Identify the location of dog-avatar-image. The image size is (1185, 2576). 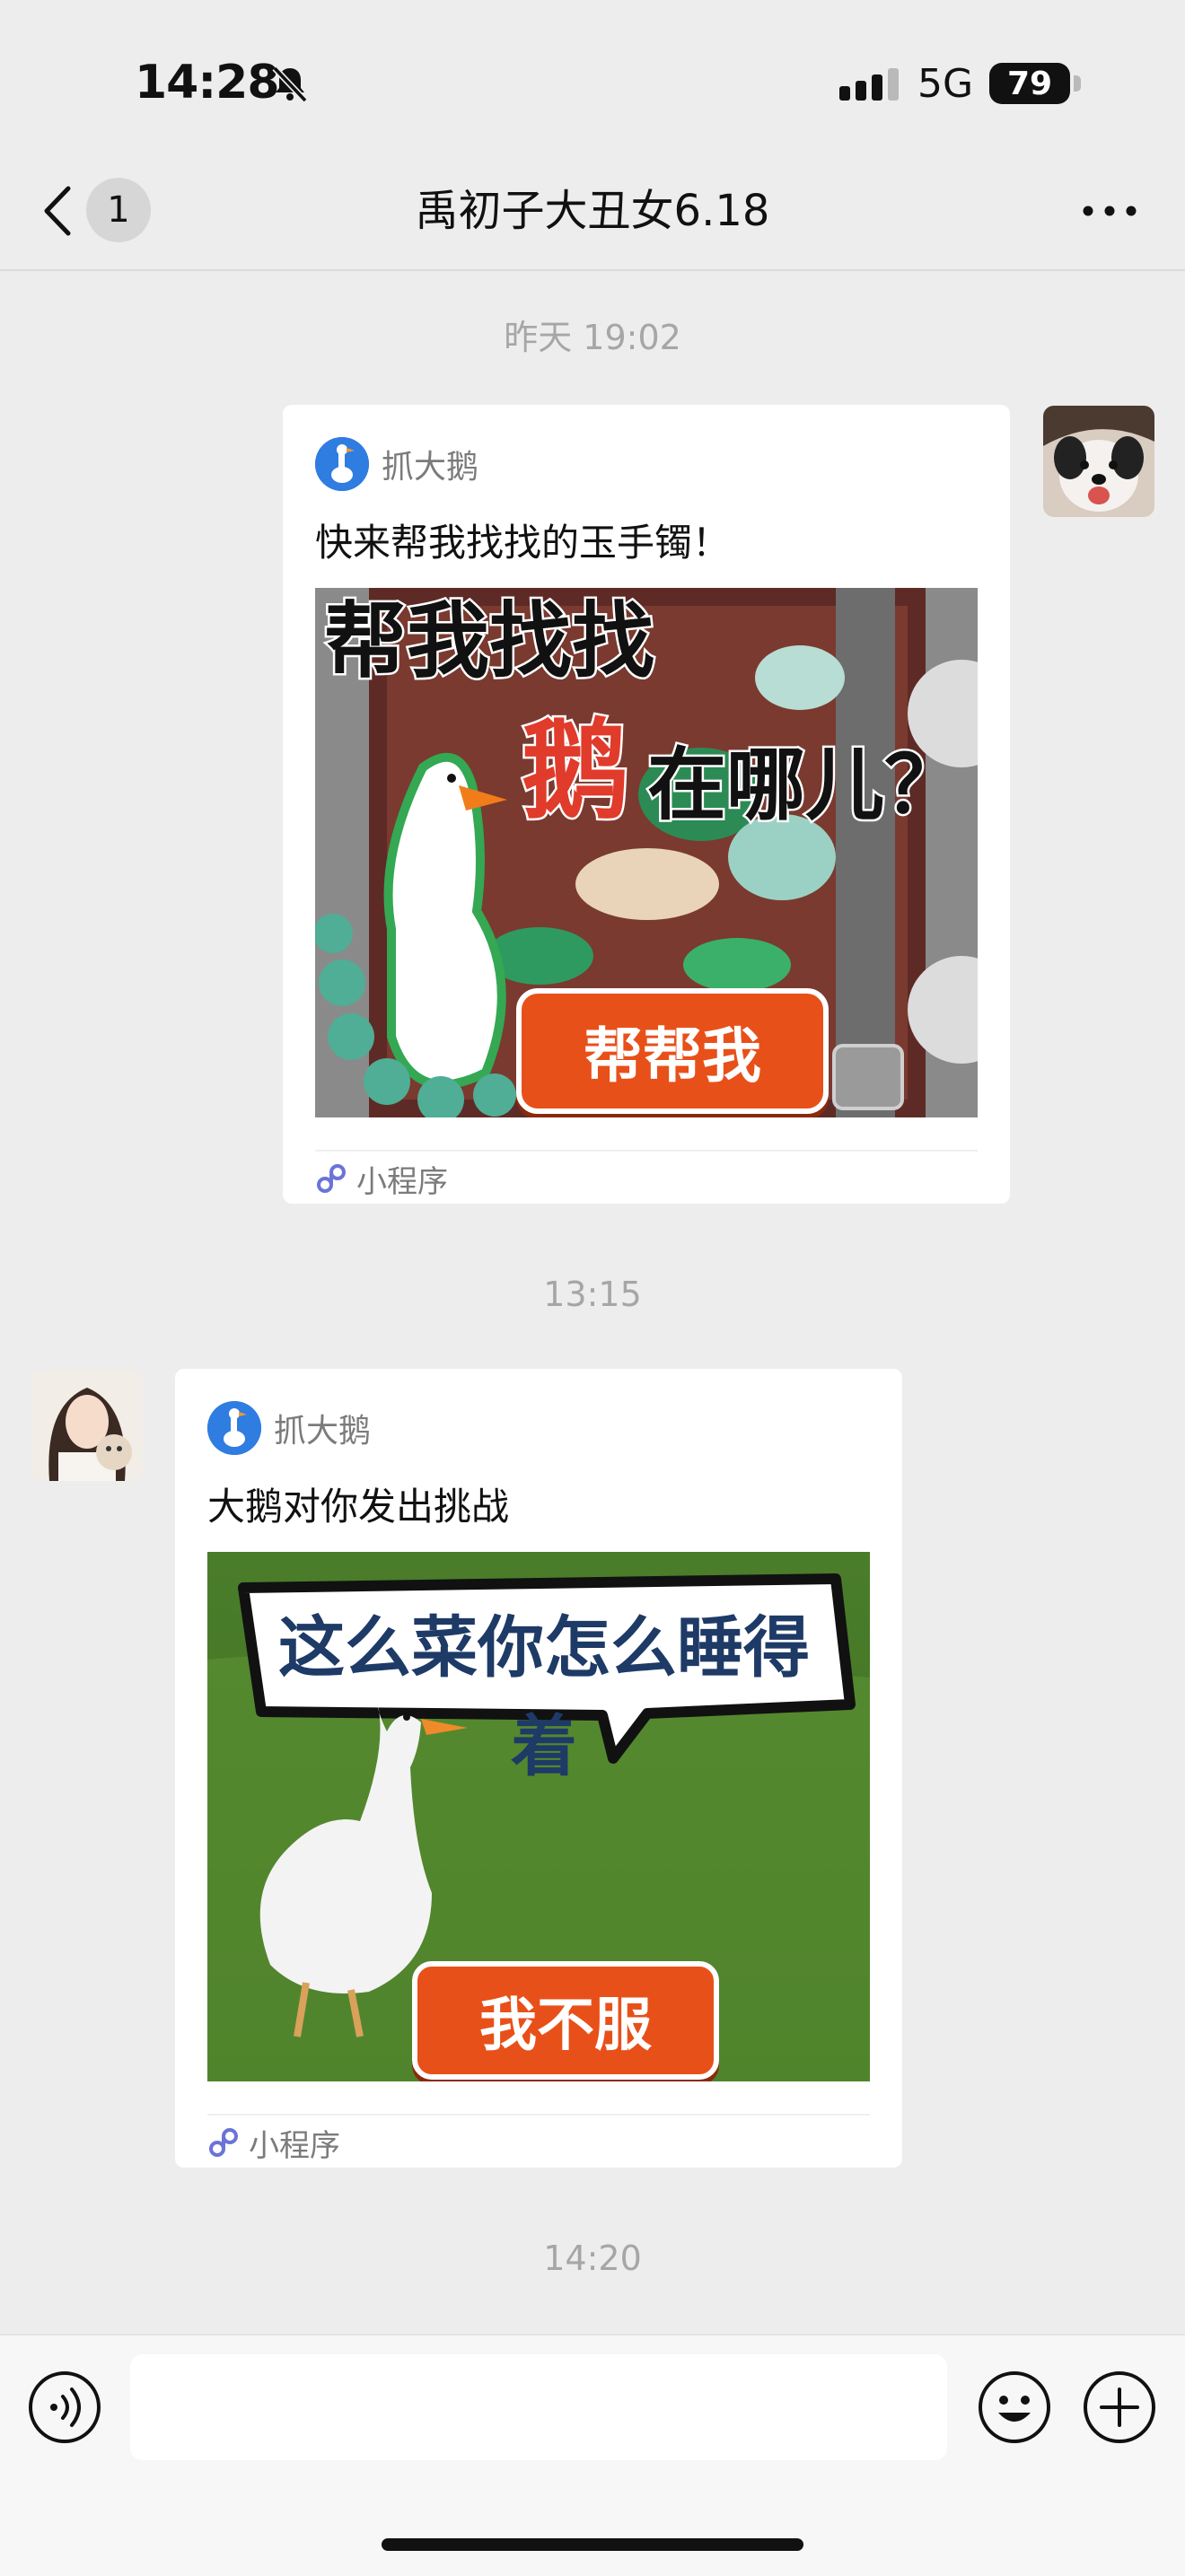
(1098, 461).